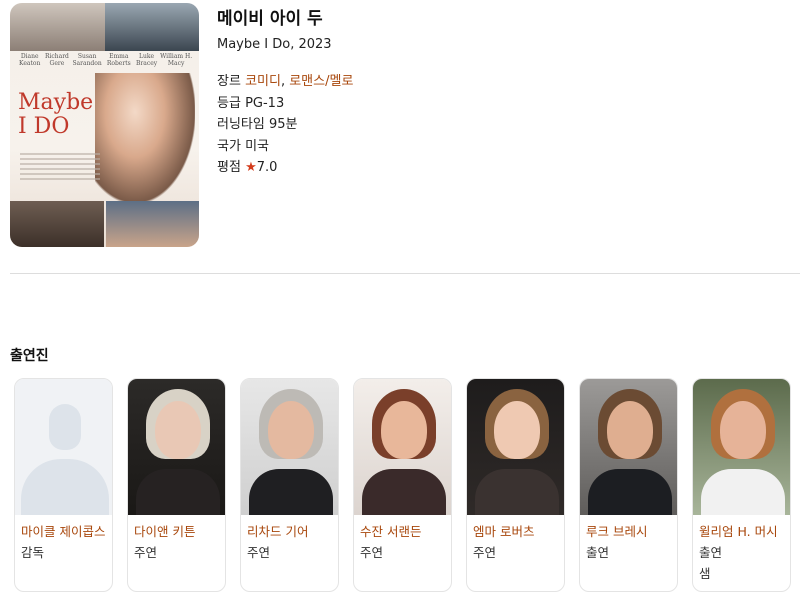 The image size is (800, 596). What do you see at coordinates (104, 27) in the screenshot?
I see `poster-top-strip` at bounding box center [104, 27].